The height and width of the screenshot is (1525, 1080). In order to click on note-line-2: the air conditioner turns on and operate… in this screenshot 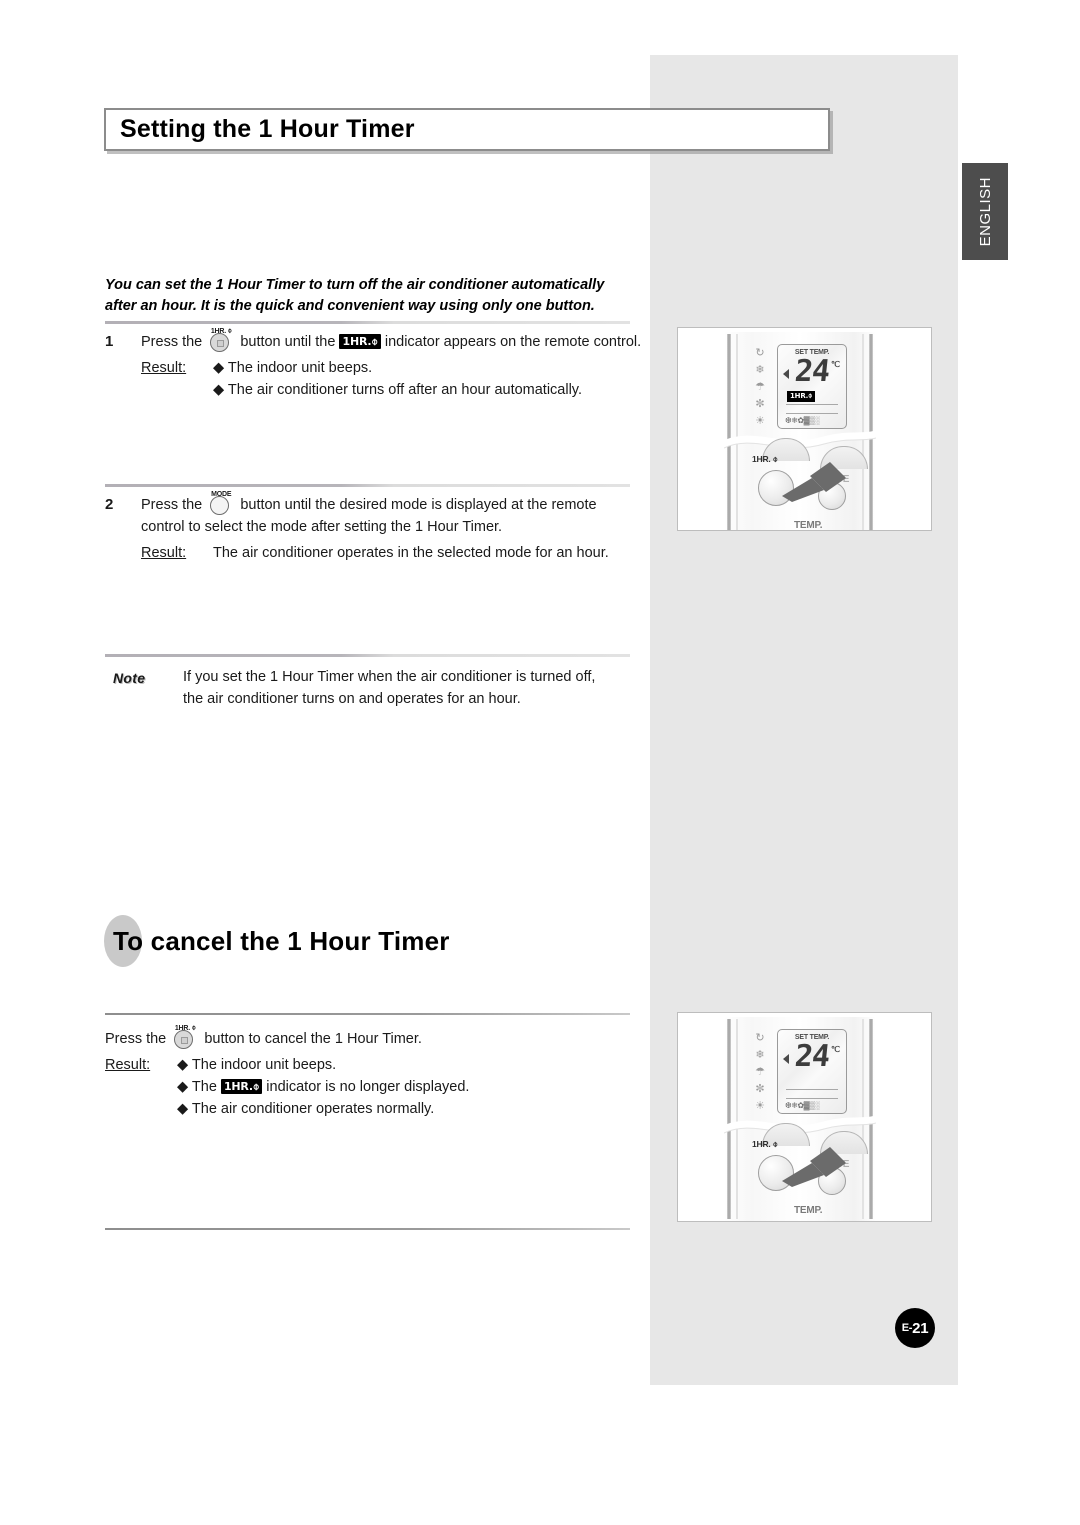, I will do `click(352, 699)`.